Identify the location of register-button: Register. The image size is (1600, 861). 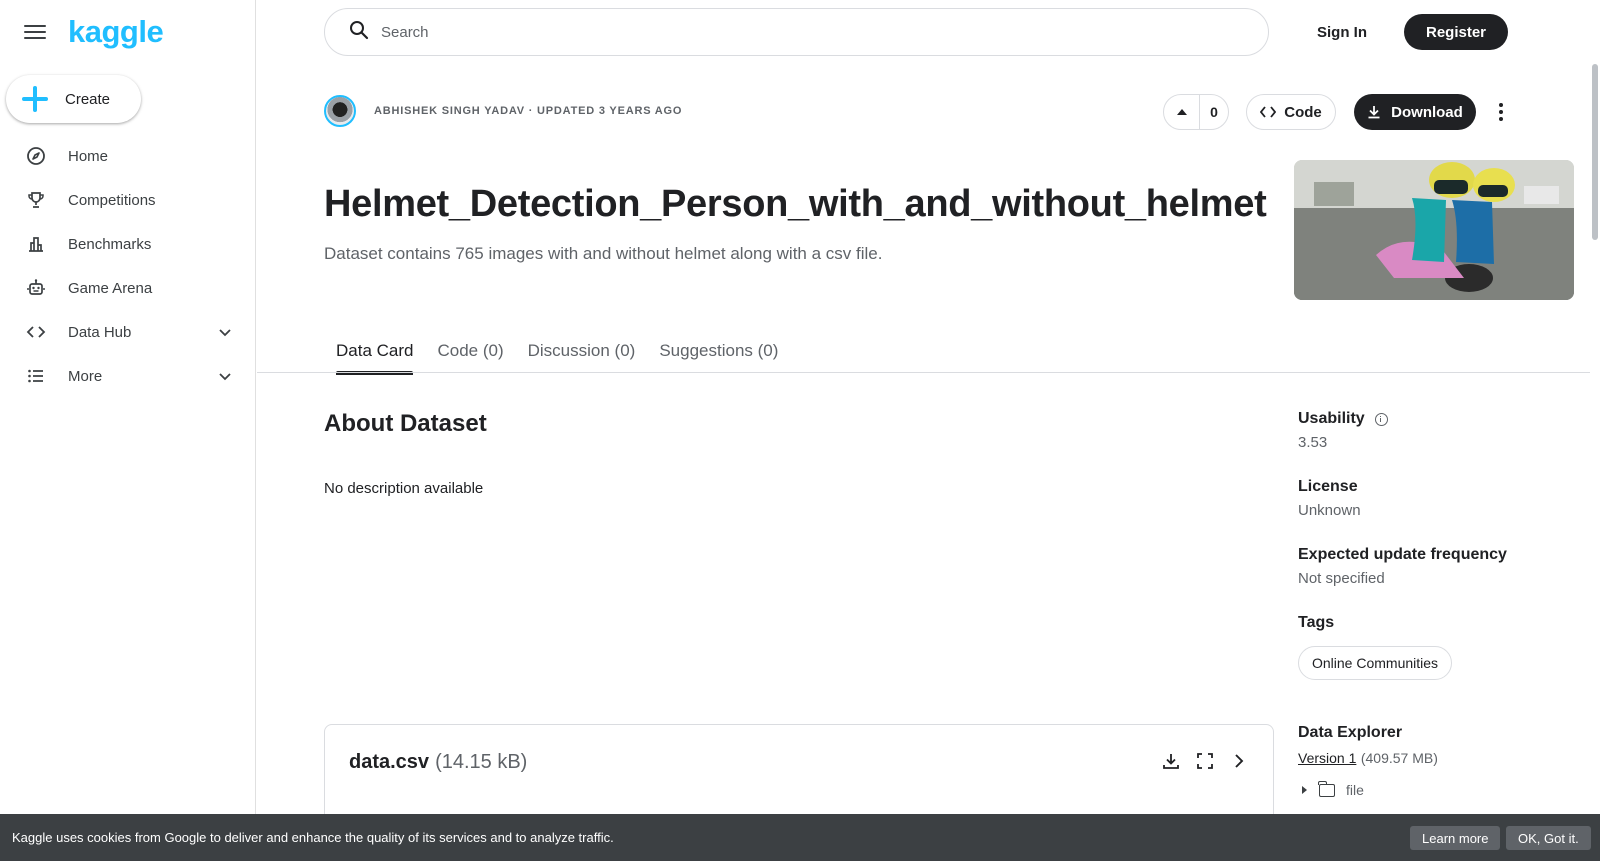
(1456, 32).